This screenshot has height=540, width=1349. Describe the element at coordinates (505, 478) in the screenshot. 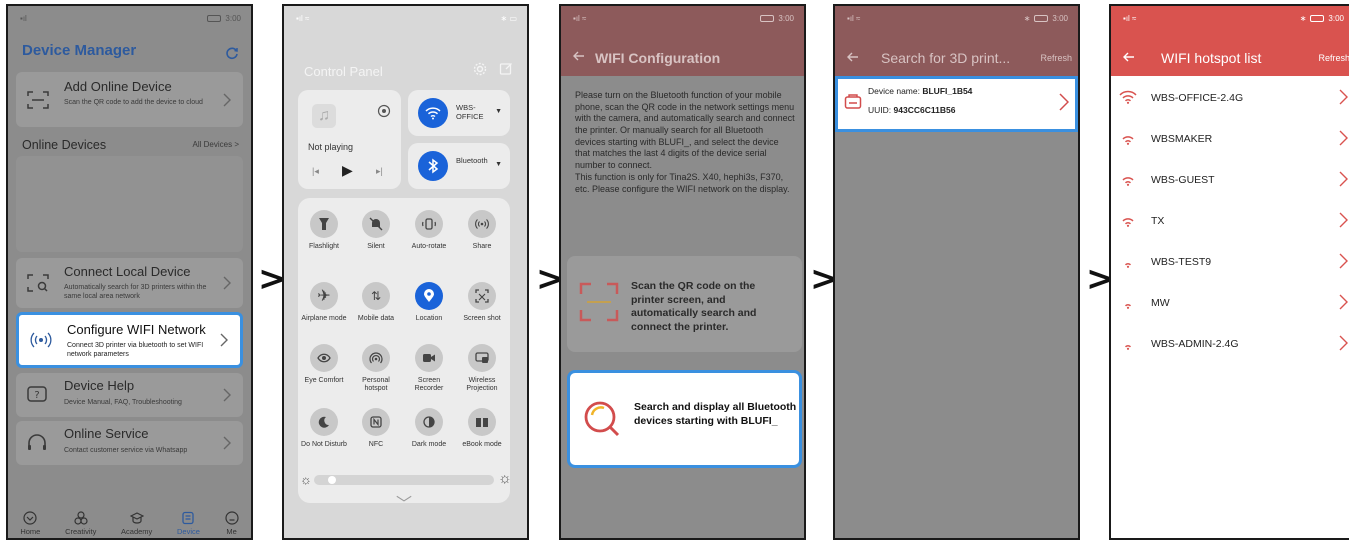

I see `brightness-high-icon: ☼` at that location.